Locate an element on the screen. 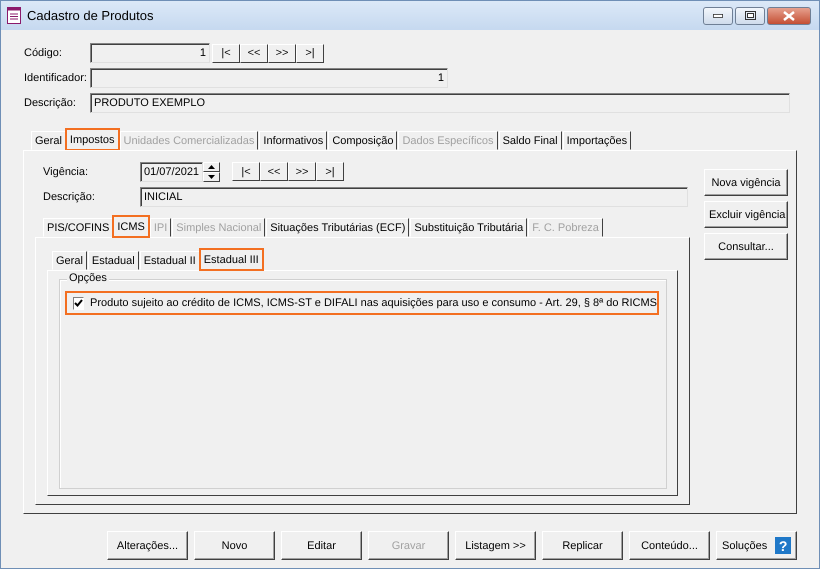 Image resolution: width=820 pixels, height=569 pixels. button: Excluir vigência is located at coordinates (746, 214).